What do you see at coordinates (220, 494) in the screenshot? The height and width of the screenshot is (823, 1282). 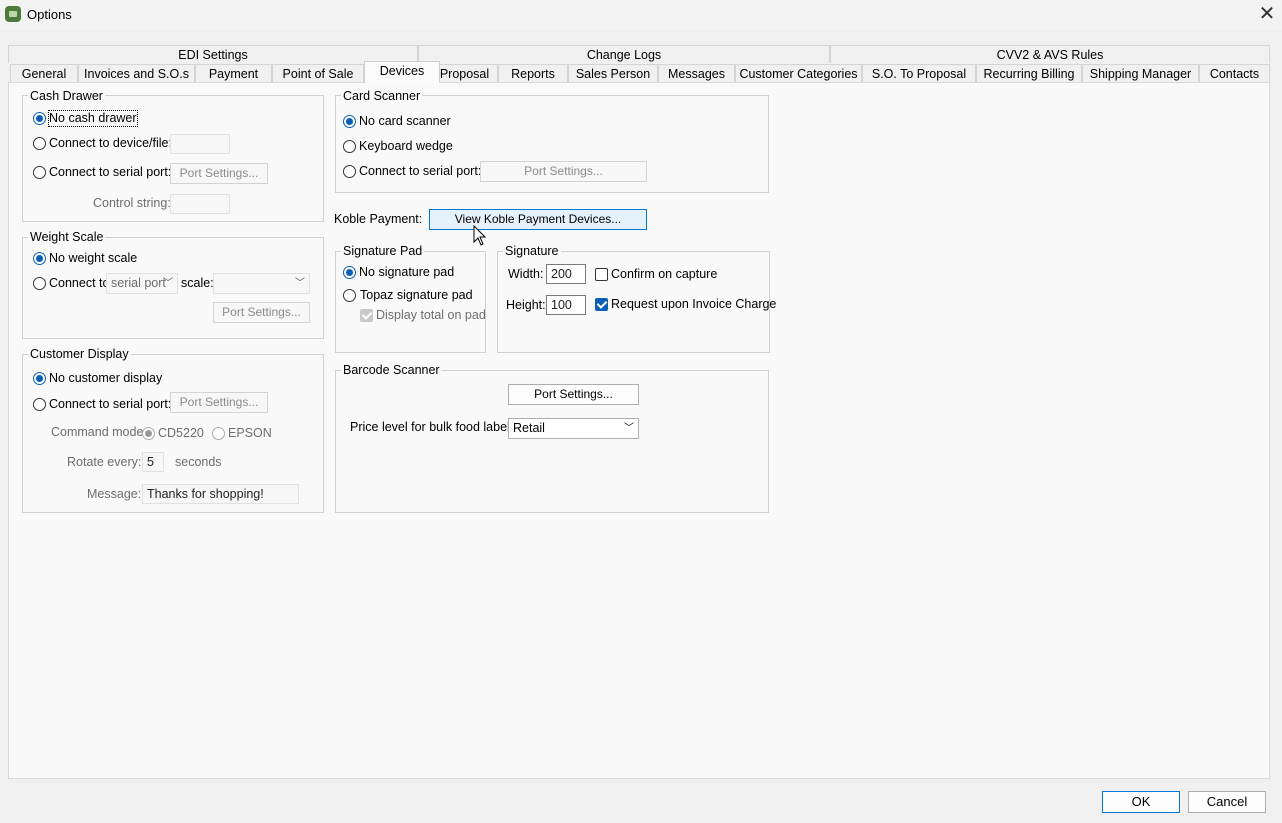 I see `message-input: Thanks for shopping!` at bounding box center [220, 494].